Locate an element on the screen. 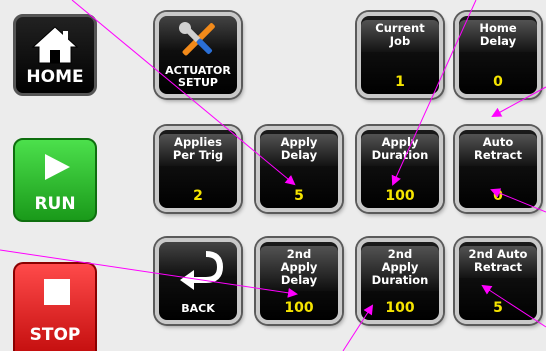 Image resolution: width=546 pixels, height=351 pixels. home-label: HOME is located at coordinates (55, 77).